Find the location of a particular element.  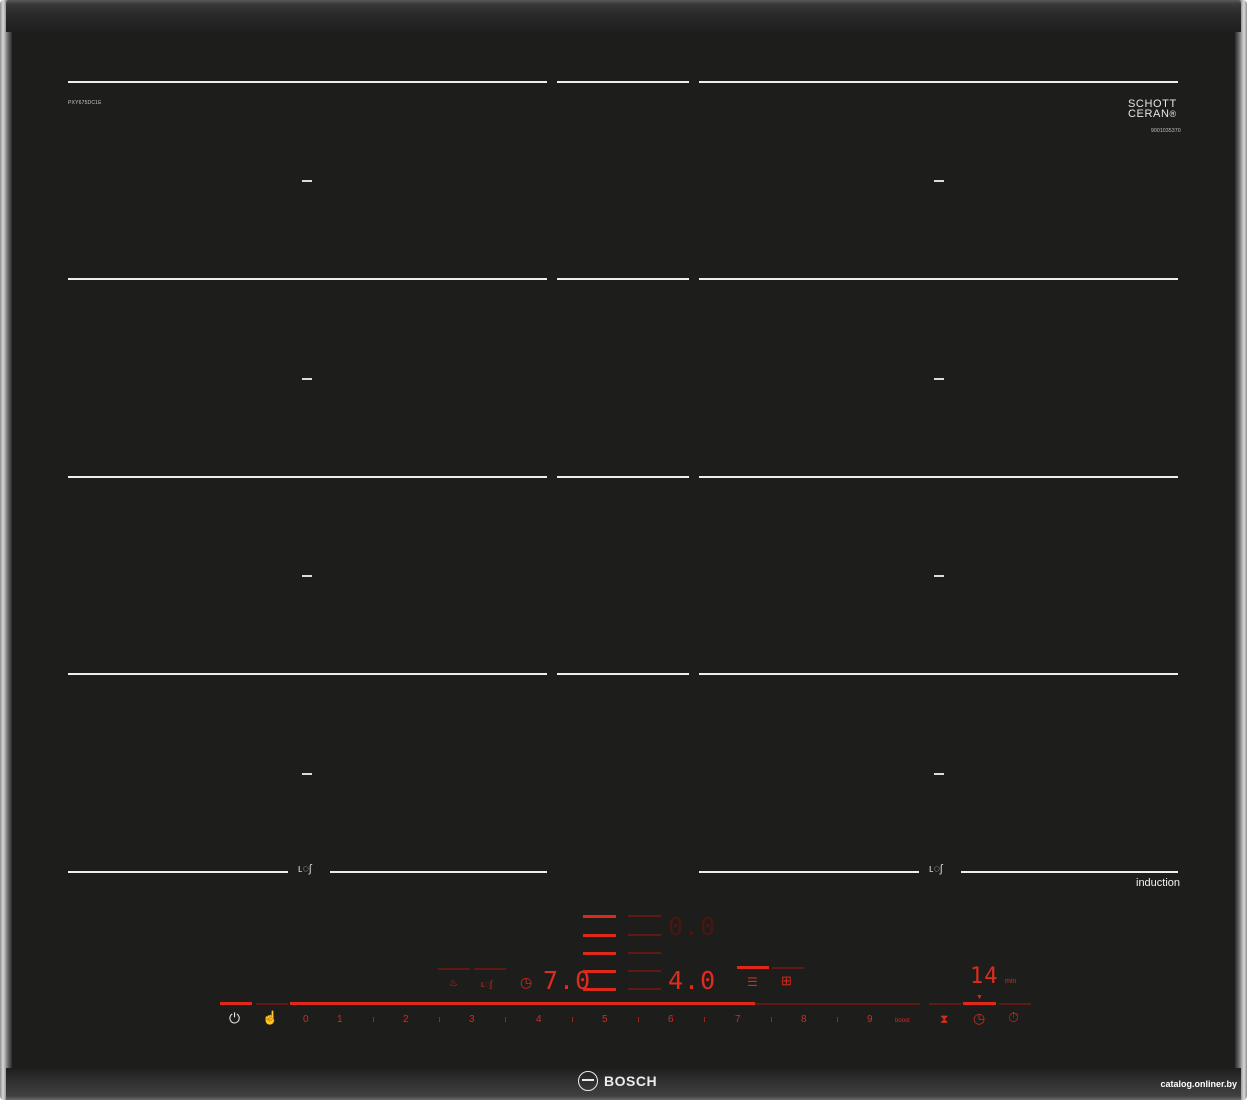

power-level-8: 8 is located at coordinates (804, 1019).